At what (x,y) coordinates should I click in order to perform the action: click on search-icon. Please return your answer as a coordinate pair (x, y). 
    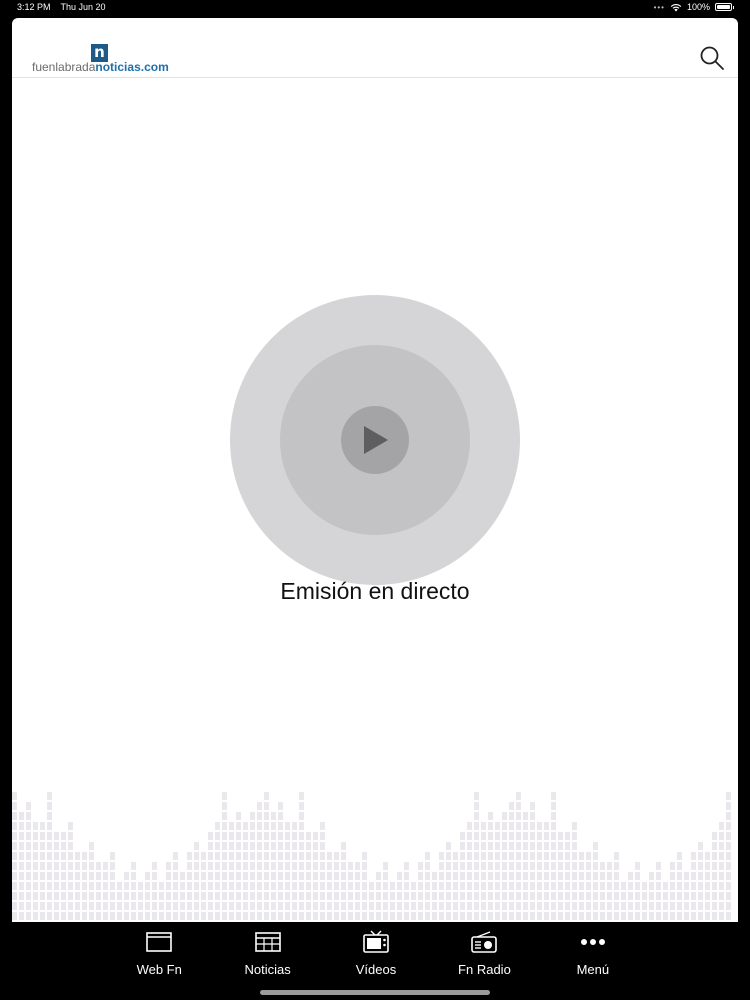
    Looking at the image, I should click on (712, 58).